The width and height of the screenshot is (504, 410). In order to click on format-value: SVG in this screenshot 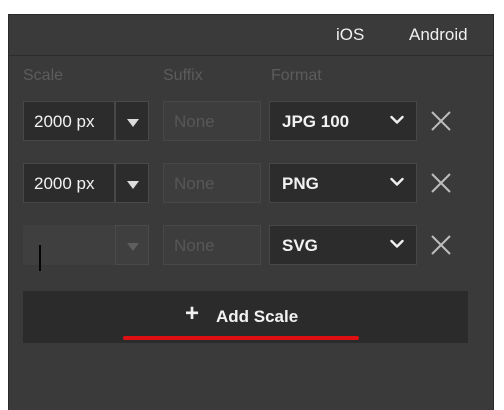, I will do `click(300, 245)`.